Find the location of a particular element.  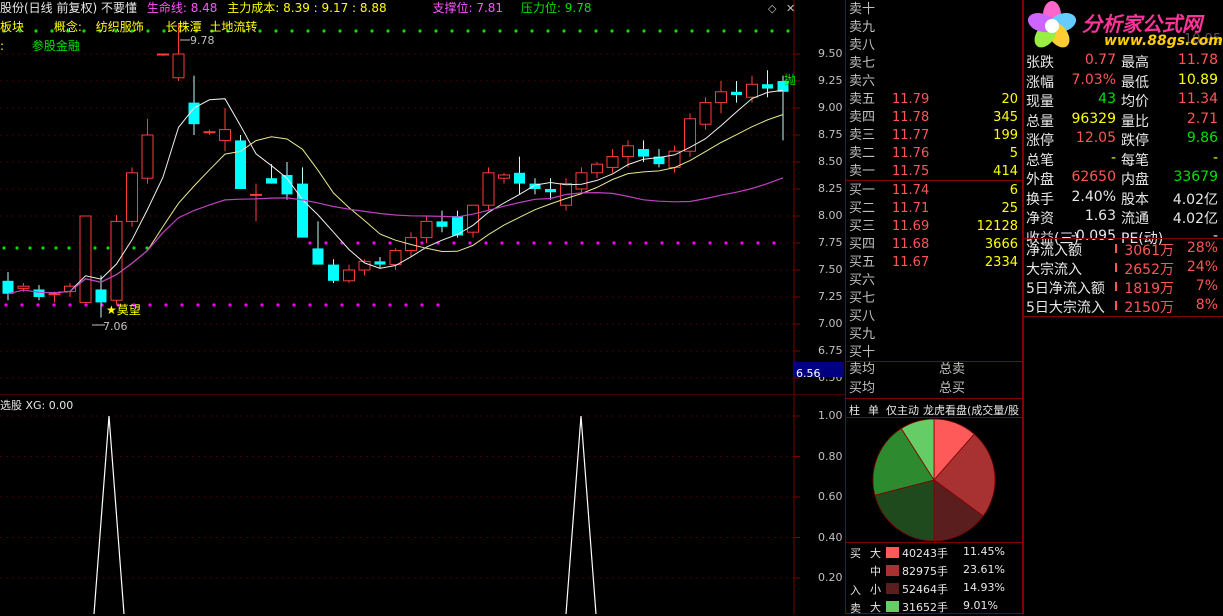

sell-level-price: 11.79 is located at coordinates (910, 99).